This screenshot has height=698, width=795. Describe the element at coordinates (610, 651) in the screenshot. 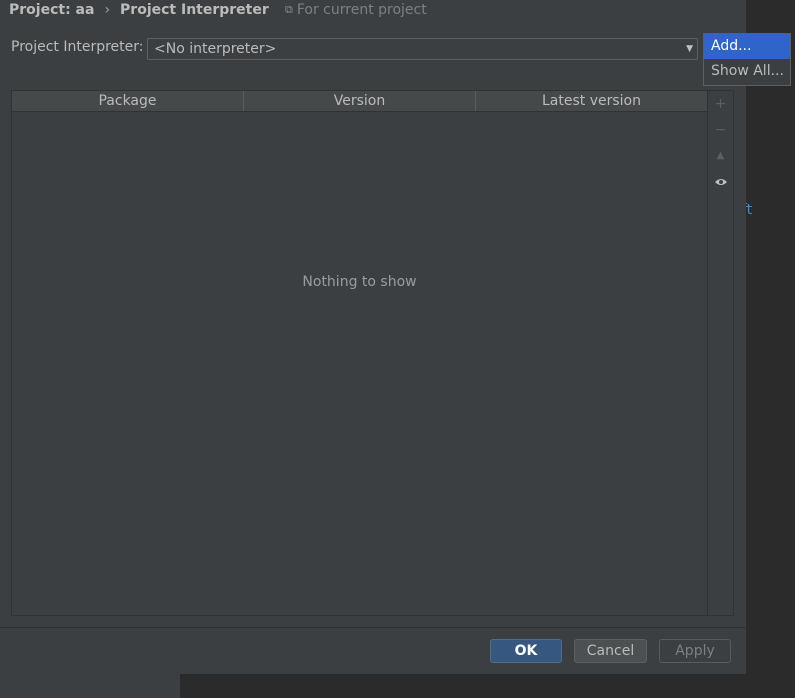

I see `cancel-button: Cancel` at that location.